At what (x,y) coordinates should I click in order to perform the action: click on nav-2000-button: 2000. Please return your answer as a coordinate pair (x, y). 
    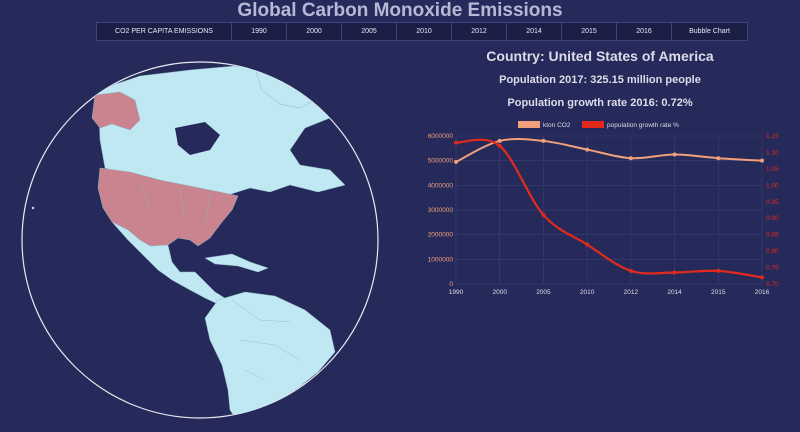
    Looking at the image, I should click on (314, 31).